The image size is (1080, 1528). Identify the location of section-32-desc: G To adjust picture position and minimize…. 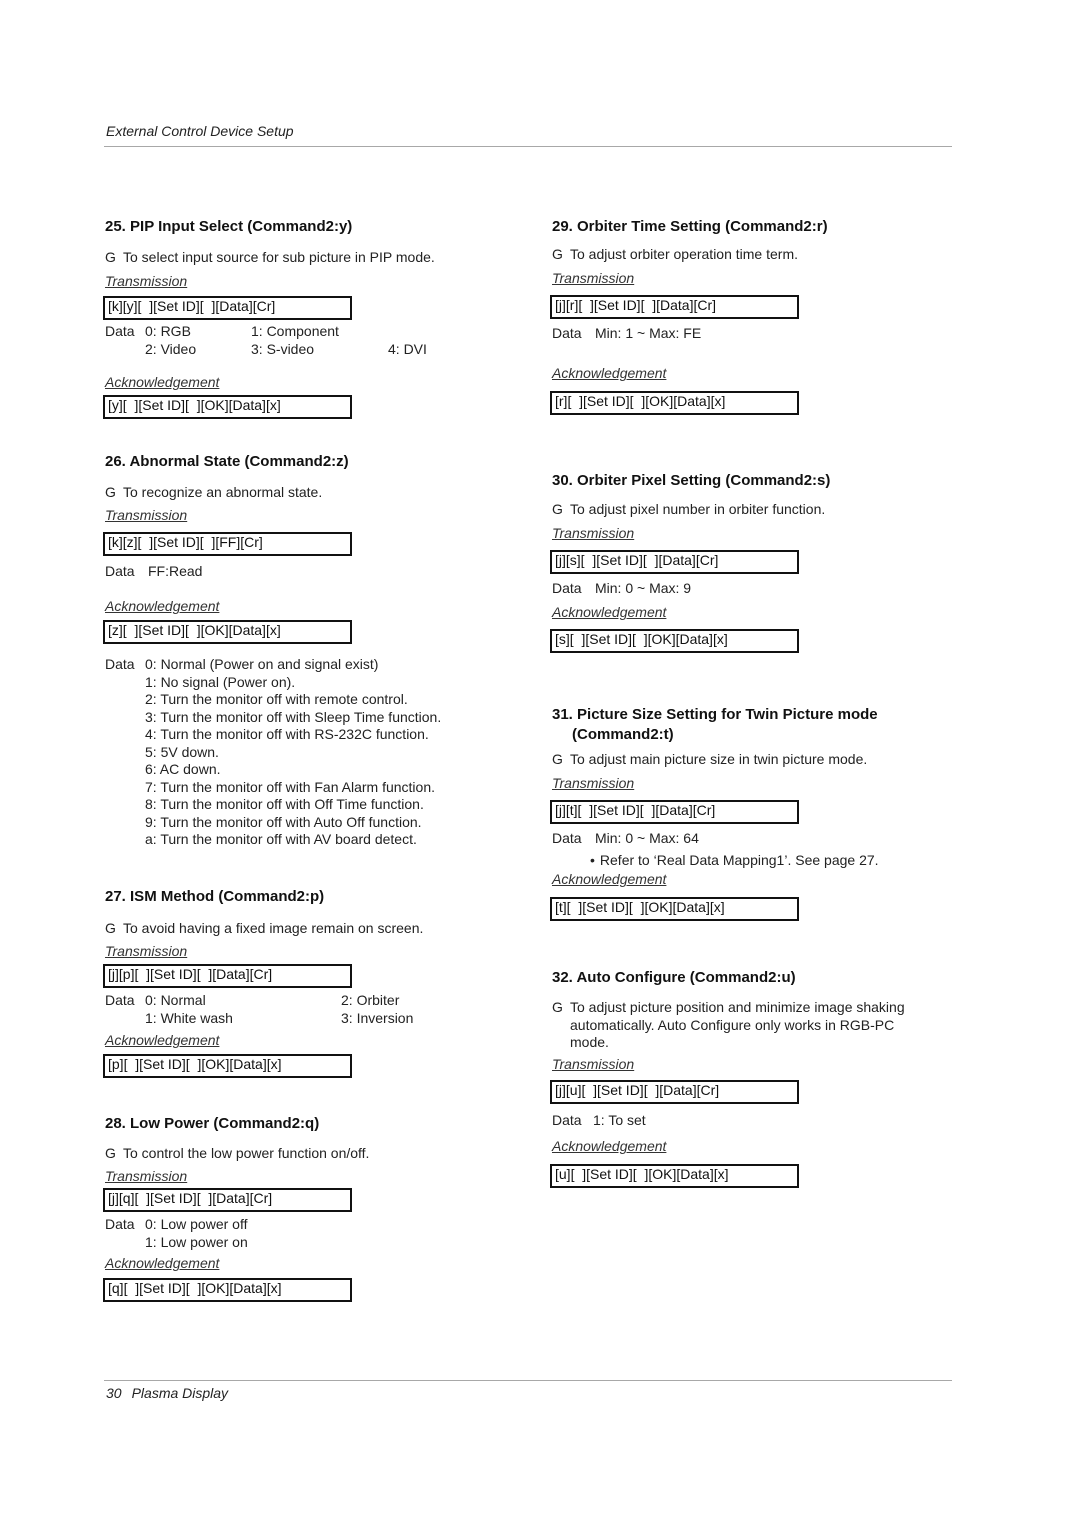
(728, 1024).